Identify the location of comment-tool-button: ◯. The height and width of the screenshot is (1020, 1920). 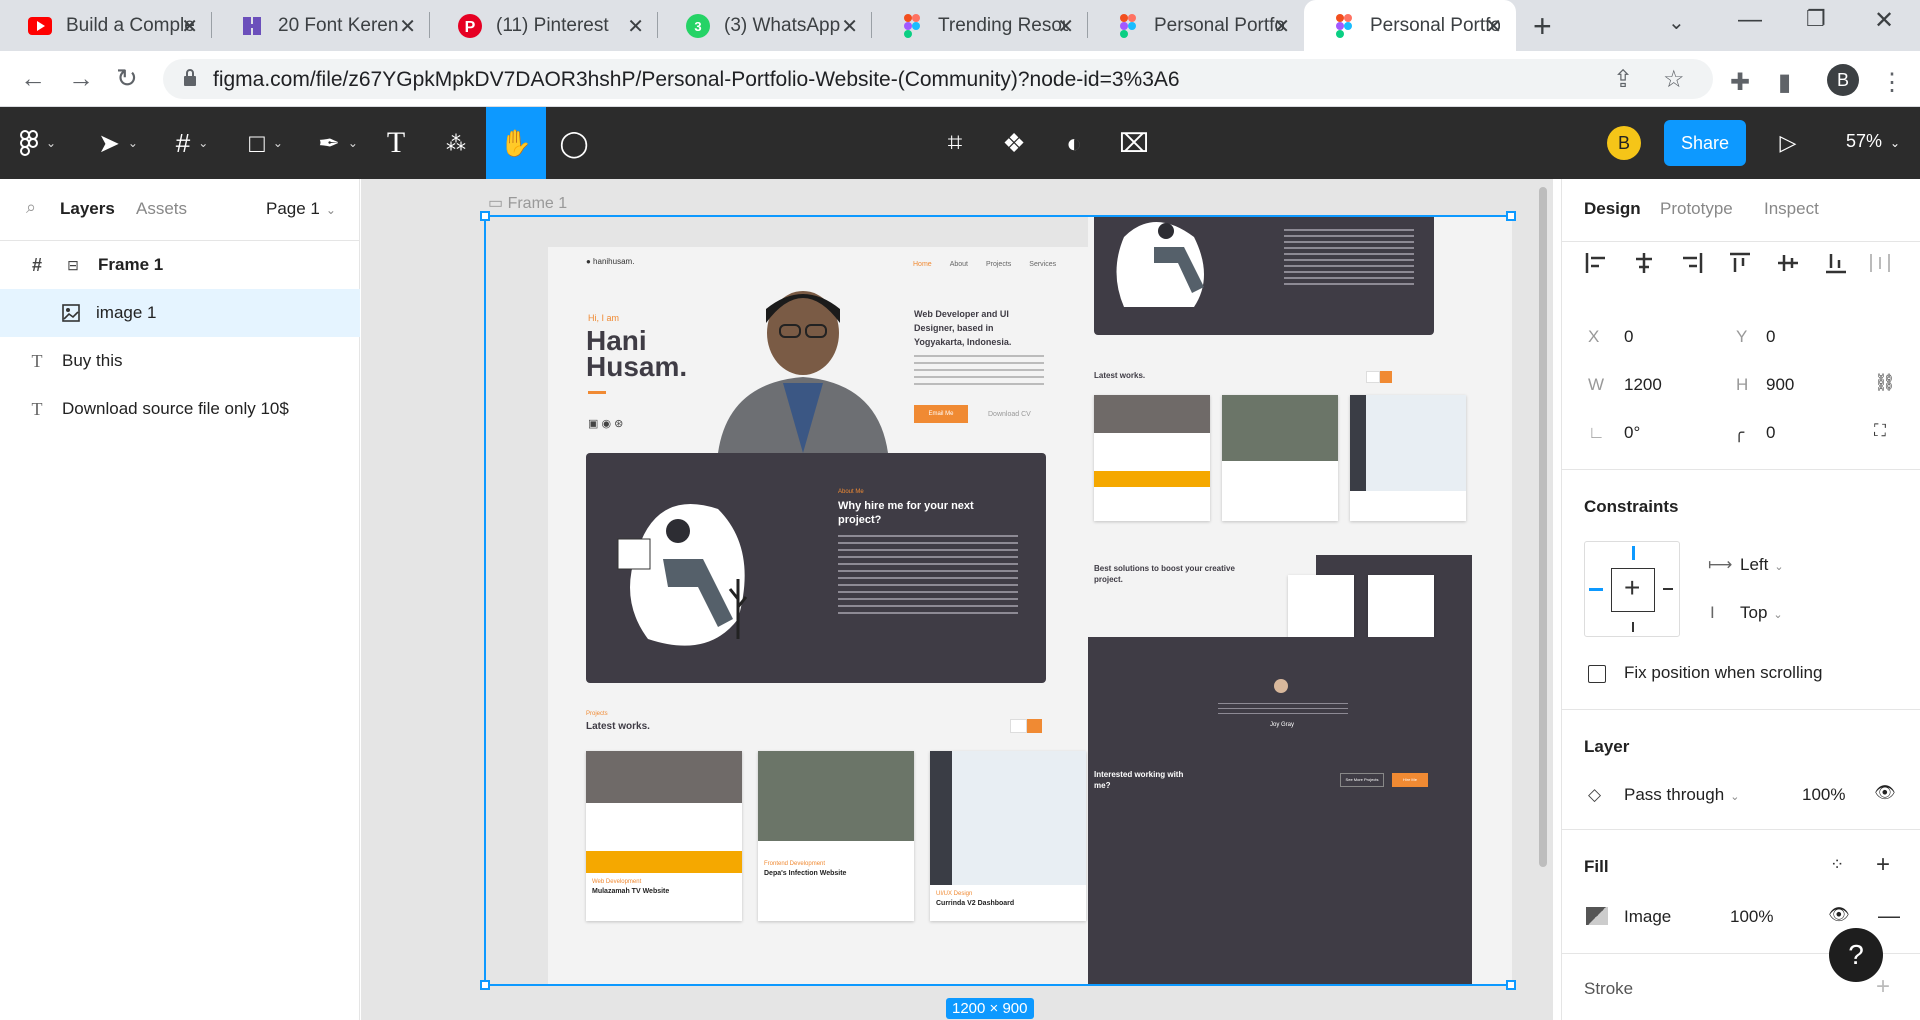
(574, 143).